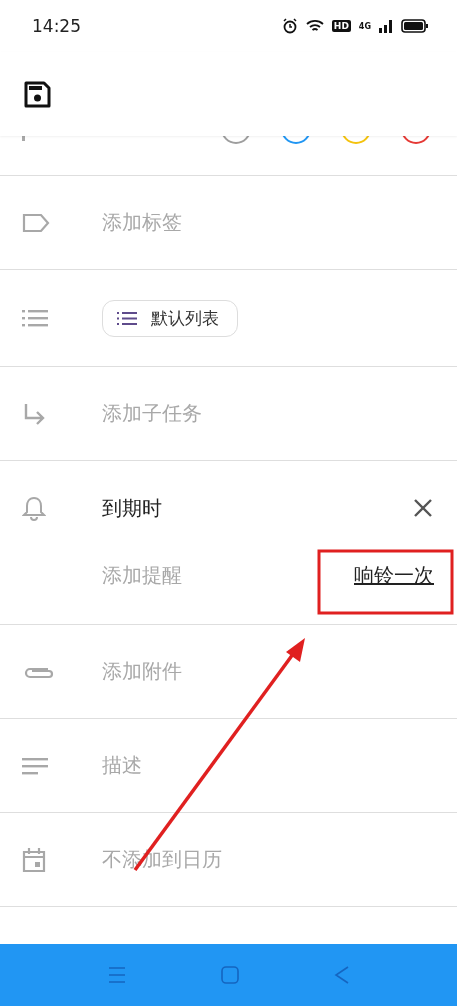  I want to click on text-lines-icon, so click(35, 765).